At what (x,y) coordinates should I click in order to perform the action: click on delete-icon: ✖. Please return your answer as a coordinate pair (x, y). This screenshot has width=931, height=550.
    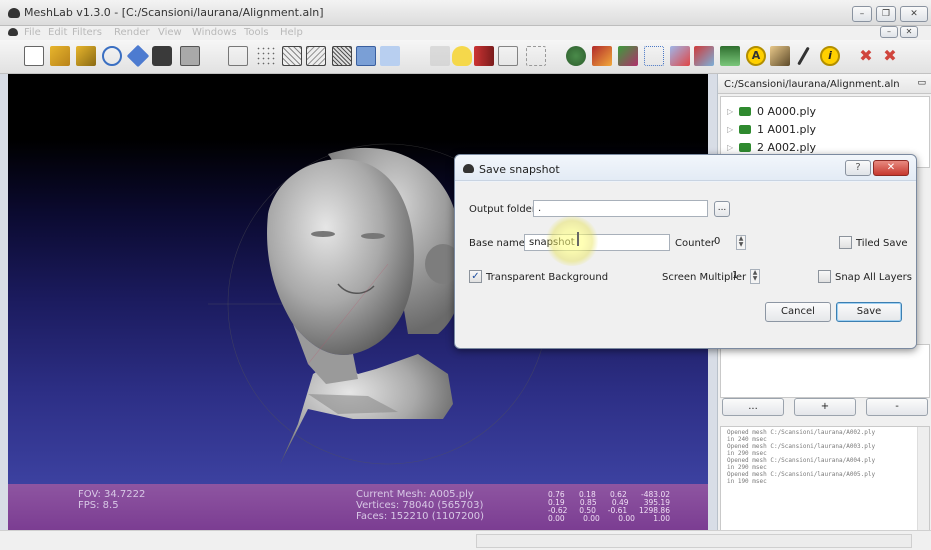
    Looking at the image, I should click on (866, 56).